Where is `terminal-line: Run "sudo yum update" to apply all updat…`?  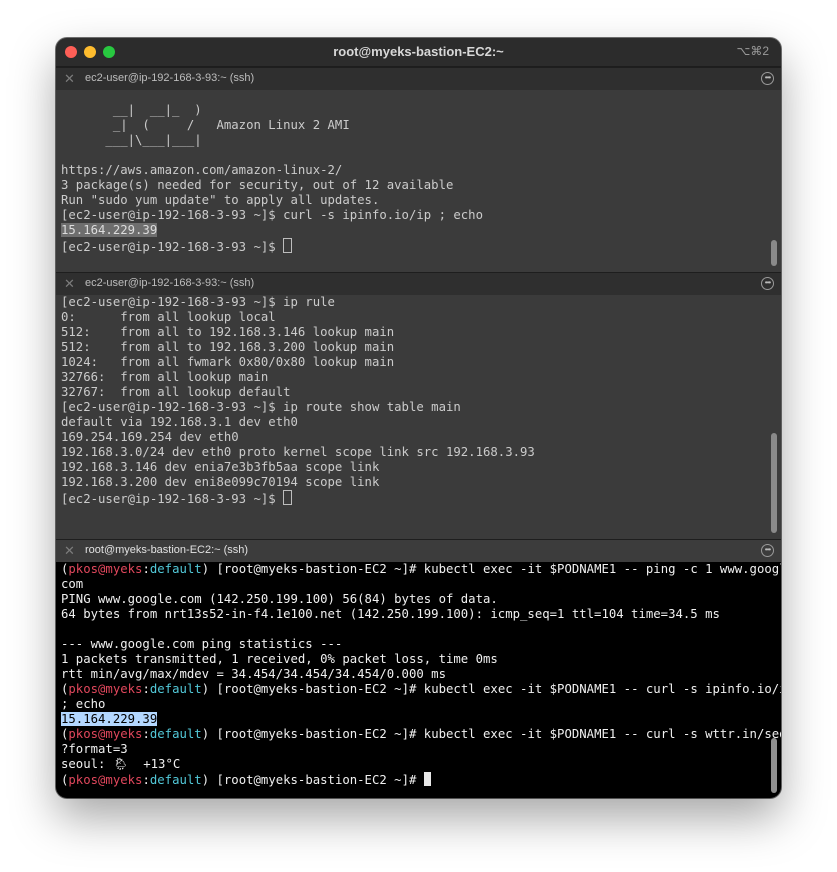
terminal-line: Run "sudo yum update" to apply all updat… is located at coordinates (220, 200).